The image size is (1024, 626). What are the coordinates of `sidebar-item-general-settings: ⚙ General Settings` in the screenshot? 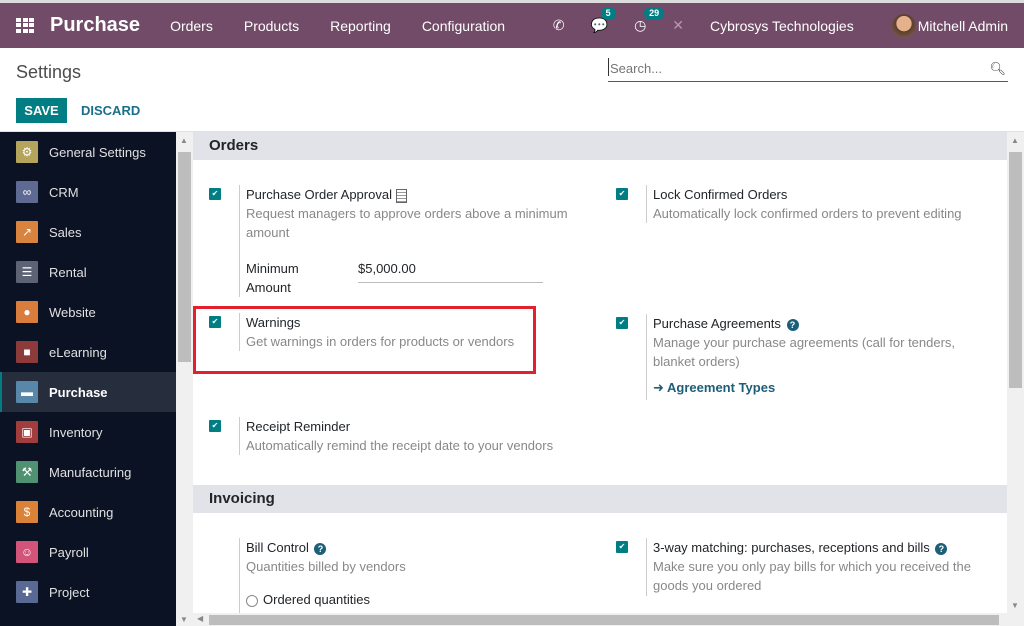 It's located at (88, 152).